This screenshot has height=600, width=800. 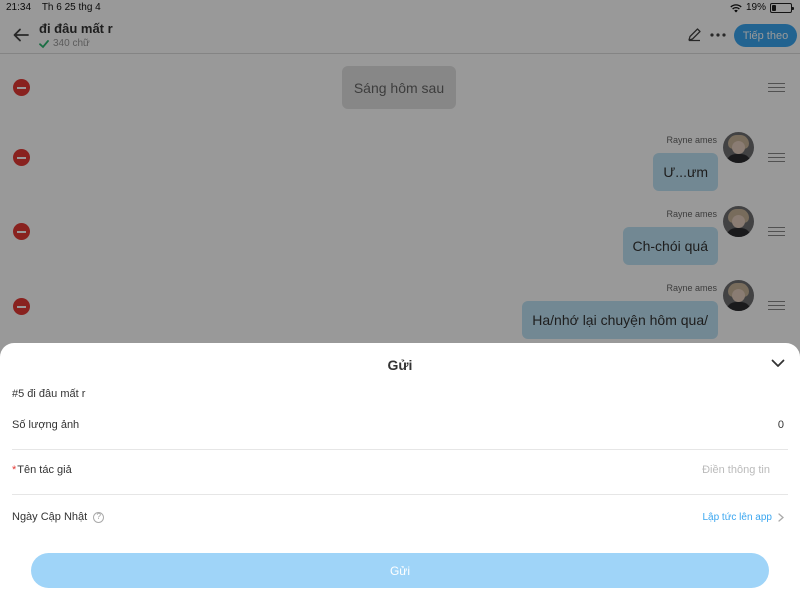 I want to click on sheet-title: Gửi, so click(x=400, y=365).